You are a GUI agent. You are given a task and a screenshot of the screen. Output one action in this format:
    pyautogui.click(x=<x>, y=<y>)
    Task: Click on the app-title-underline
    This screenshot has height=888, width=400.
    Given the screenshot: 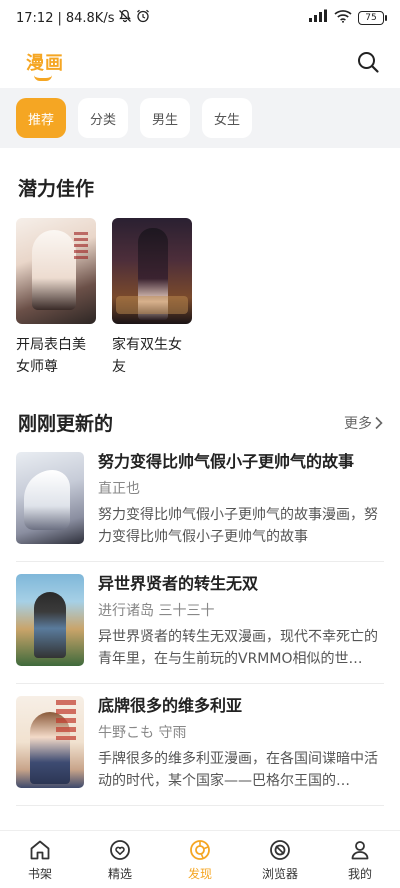 What is the action you would take?
    pyautogui.click(x=43, y=78)
    